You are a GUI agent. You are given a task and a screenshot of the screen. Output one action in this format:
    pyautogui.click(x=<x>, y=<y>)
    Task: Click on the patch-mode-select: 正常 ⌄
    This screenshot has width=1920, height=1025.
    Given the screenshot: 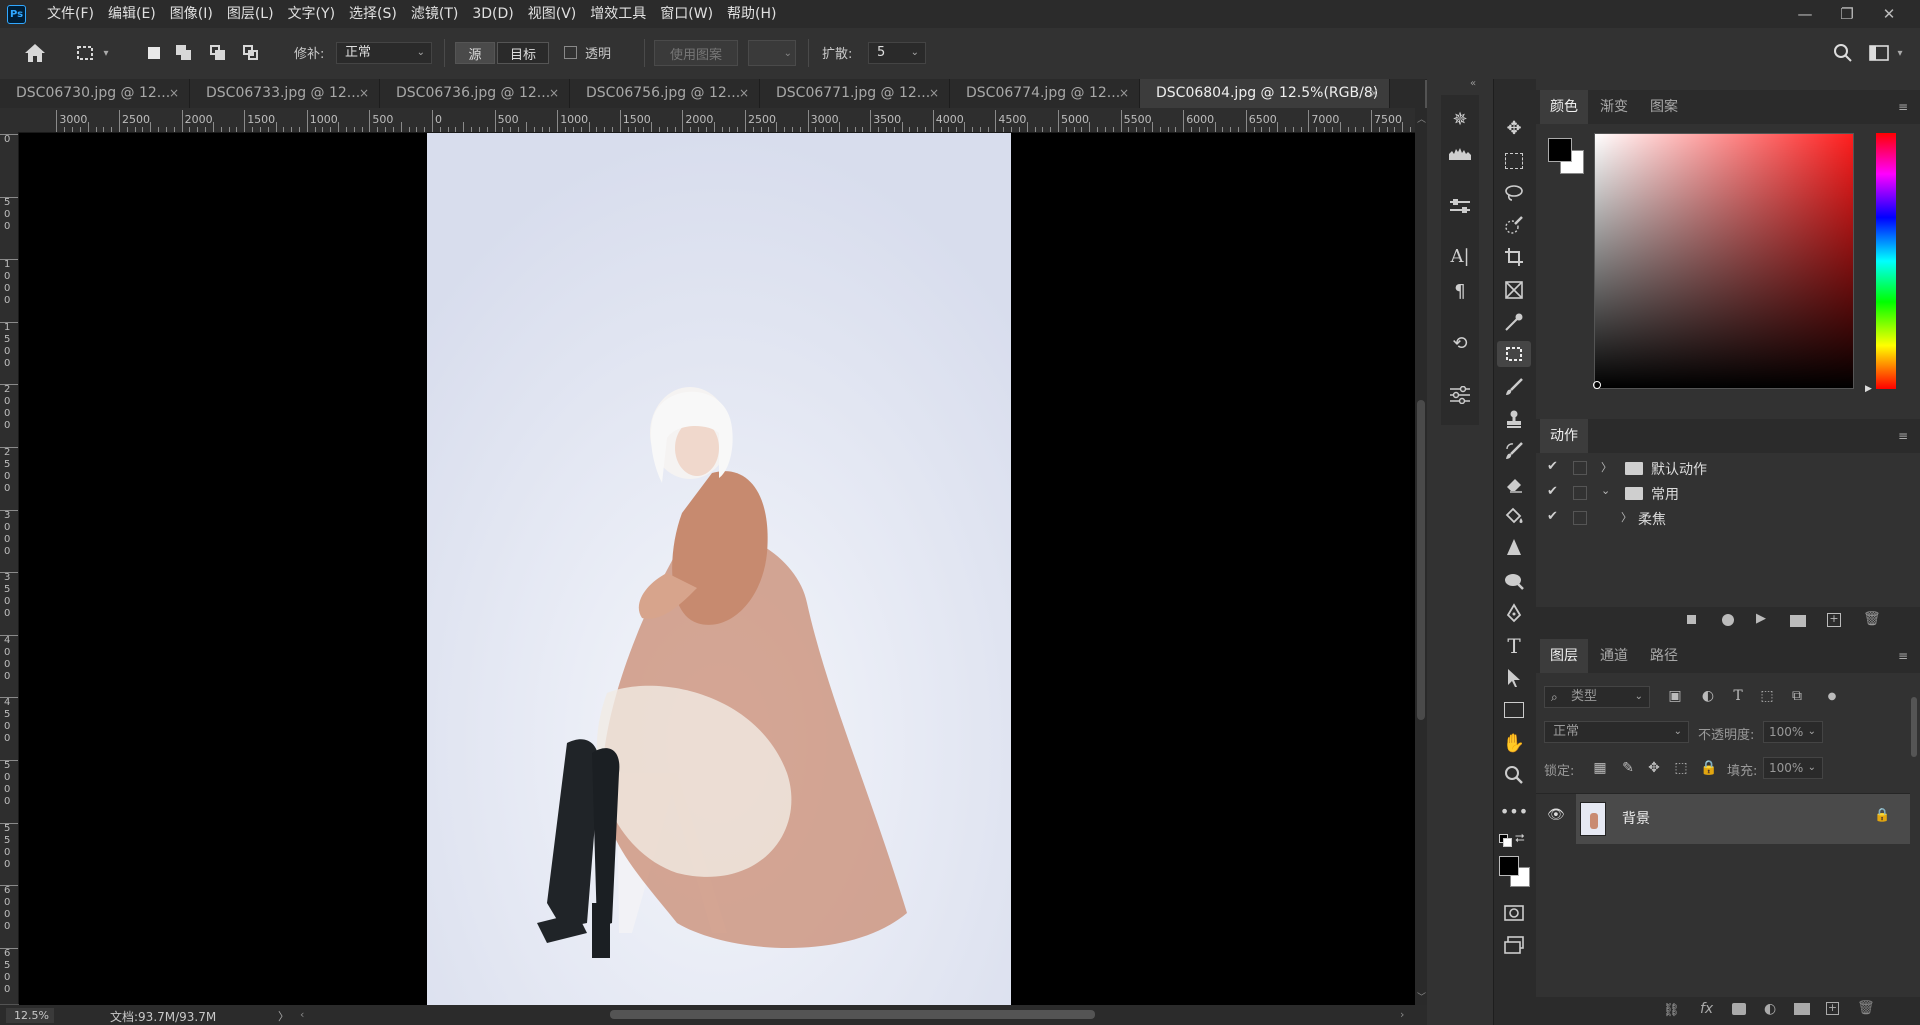 What is the action you would take?
    pyautogui.click(x=384, y=53)
    